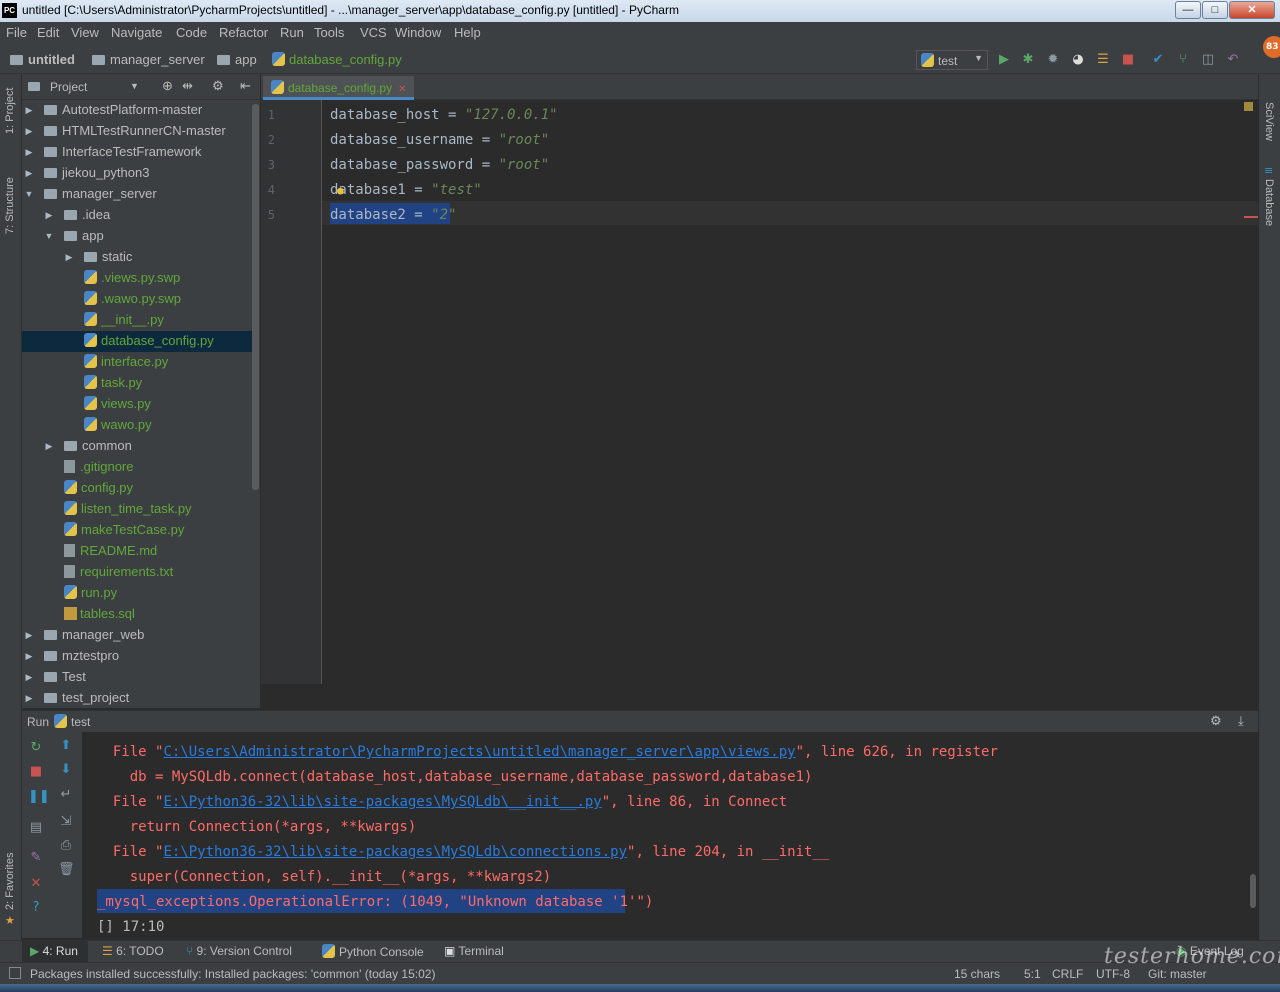  I want to click on close-button: ✕, so click(1252, 10).